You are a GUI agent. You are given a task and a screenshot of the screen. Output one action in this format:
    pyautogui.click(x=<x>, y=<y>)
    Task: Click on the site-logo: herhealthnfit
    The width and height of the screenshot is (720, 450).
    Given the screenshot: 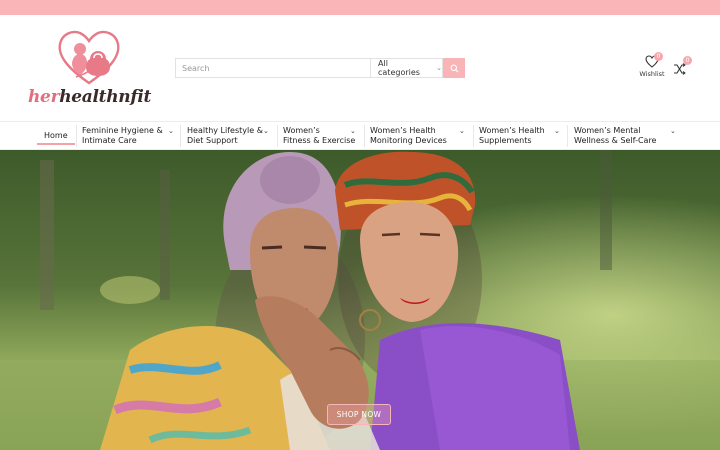 What is the action you would take?
    pyautogui.click(x=90, y=74)
    